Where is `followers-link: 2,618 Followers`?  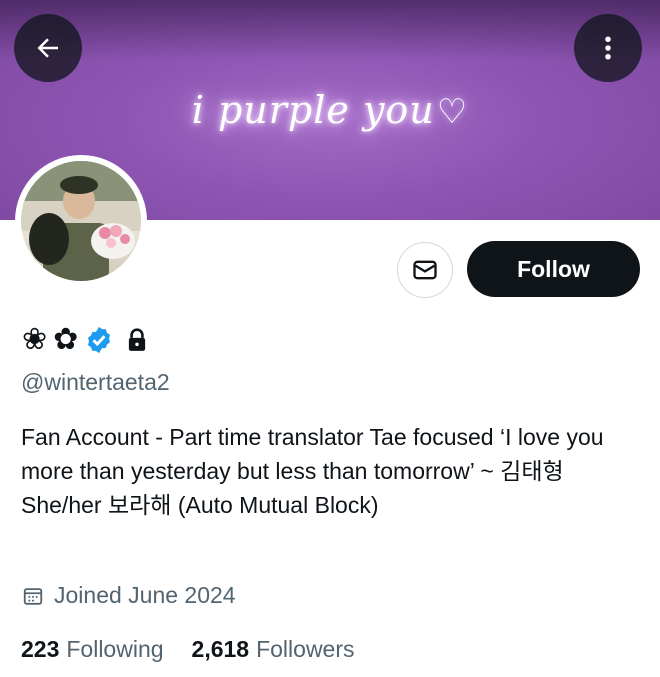 followers-link: 2,618 Followers is located at coordinates (273, 649).